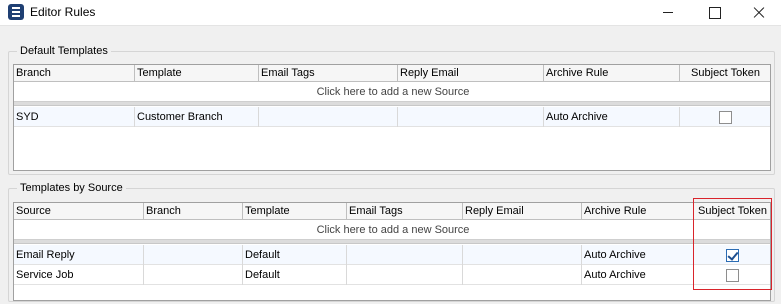  Describe the element at coordinates (197, 117) in the screenshot. I see `cell-template: Customer Branch` at that location.